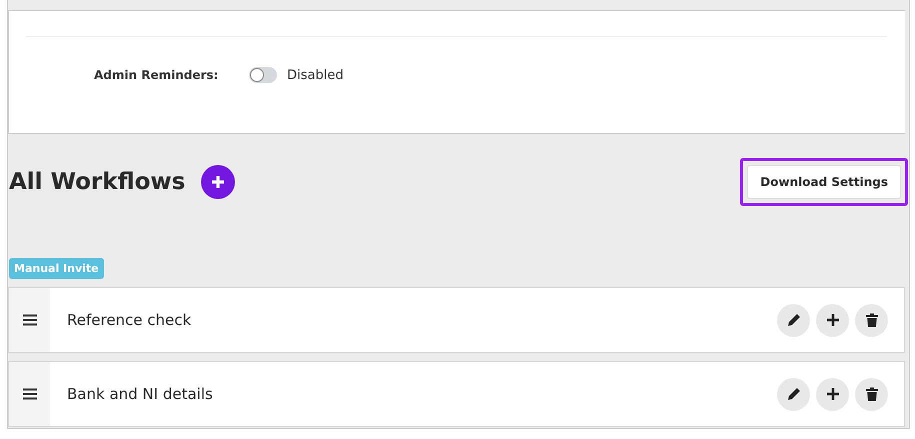  What do you see at coordinates (140, 394) in the screenshot?
I see `workflow-name: Bank and NI details` at bounding box center [140, 394].